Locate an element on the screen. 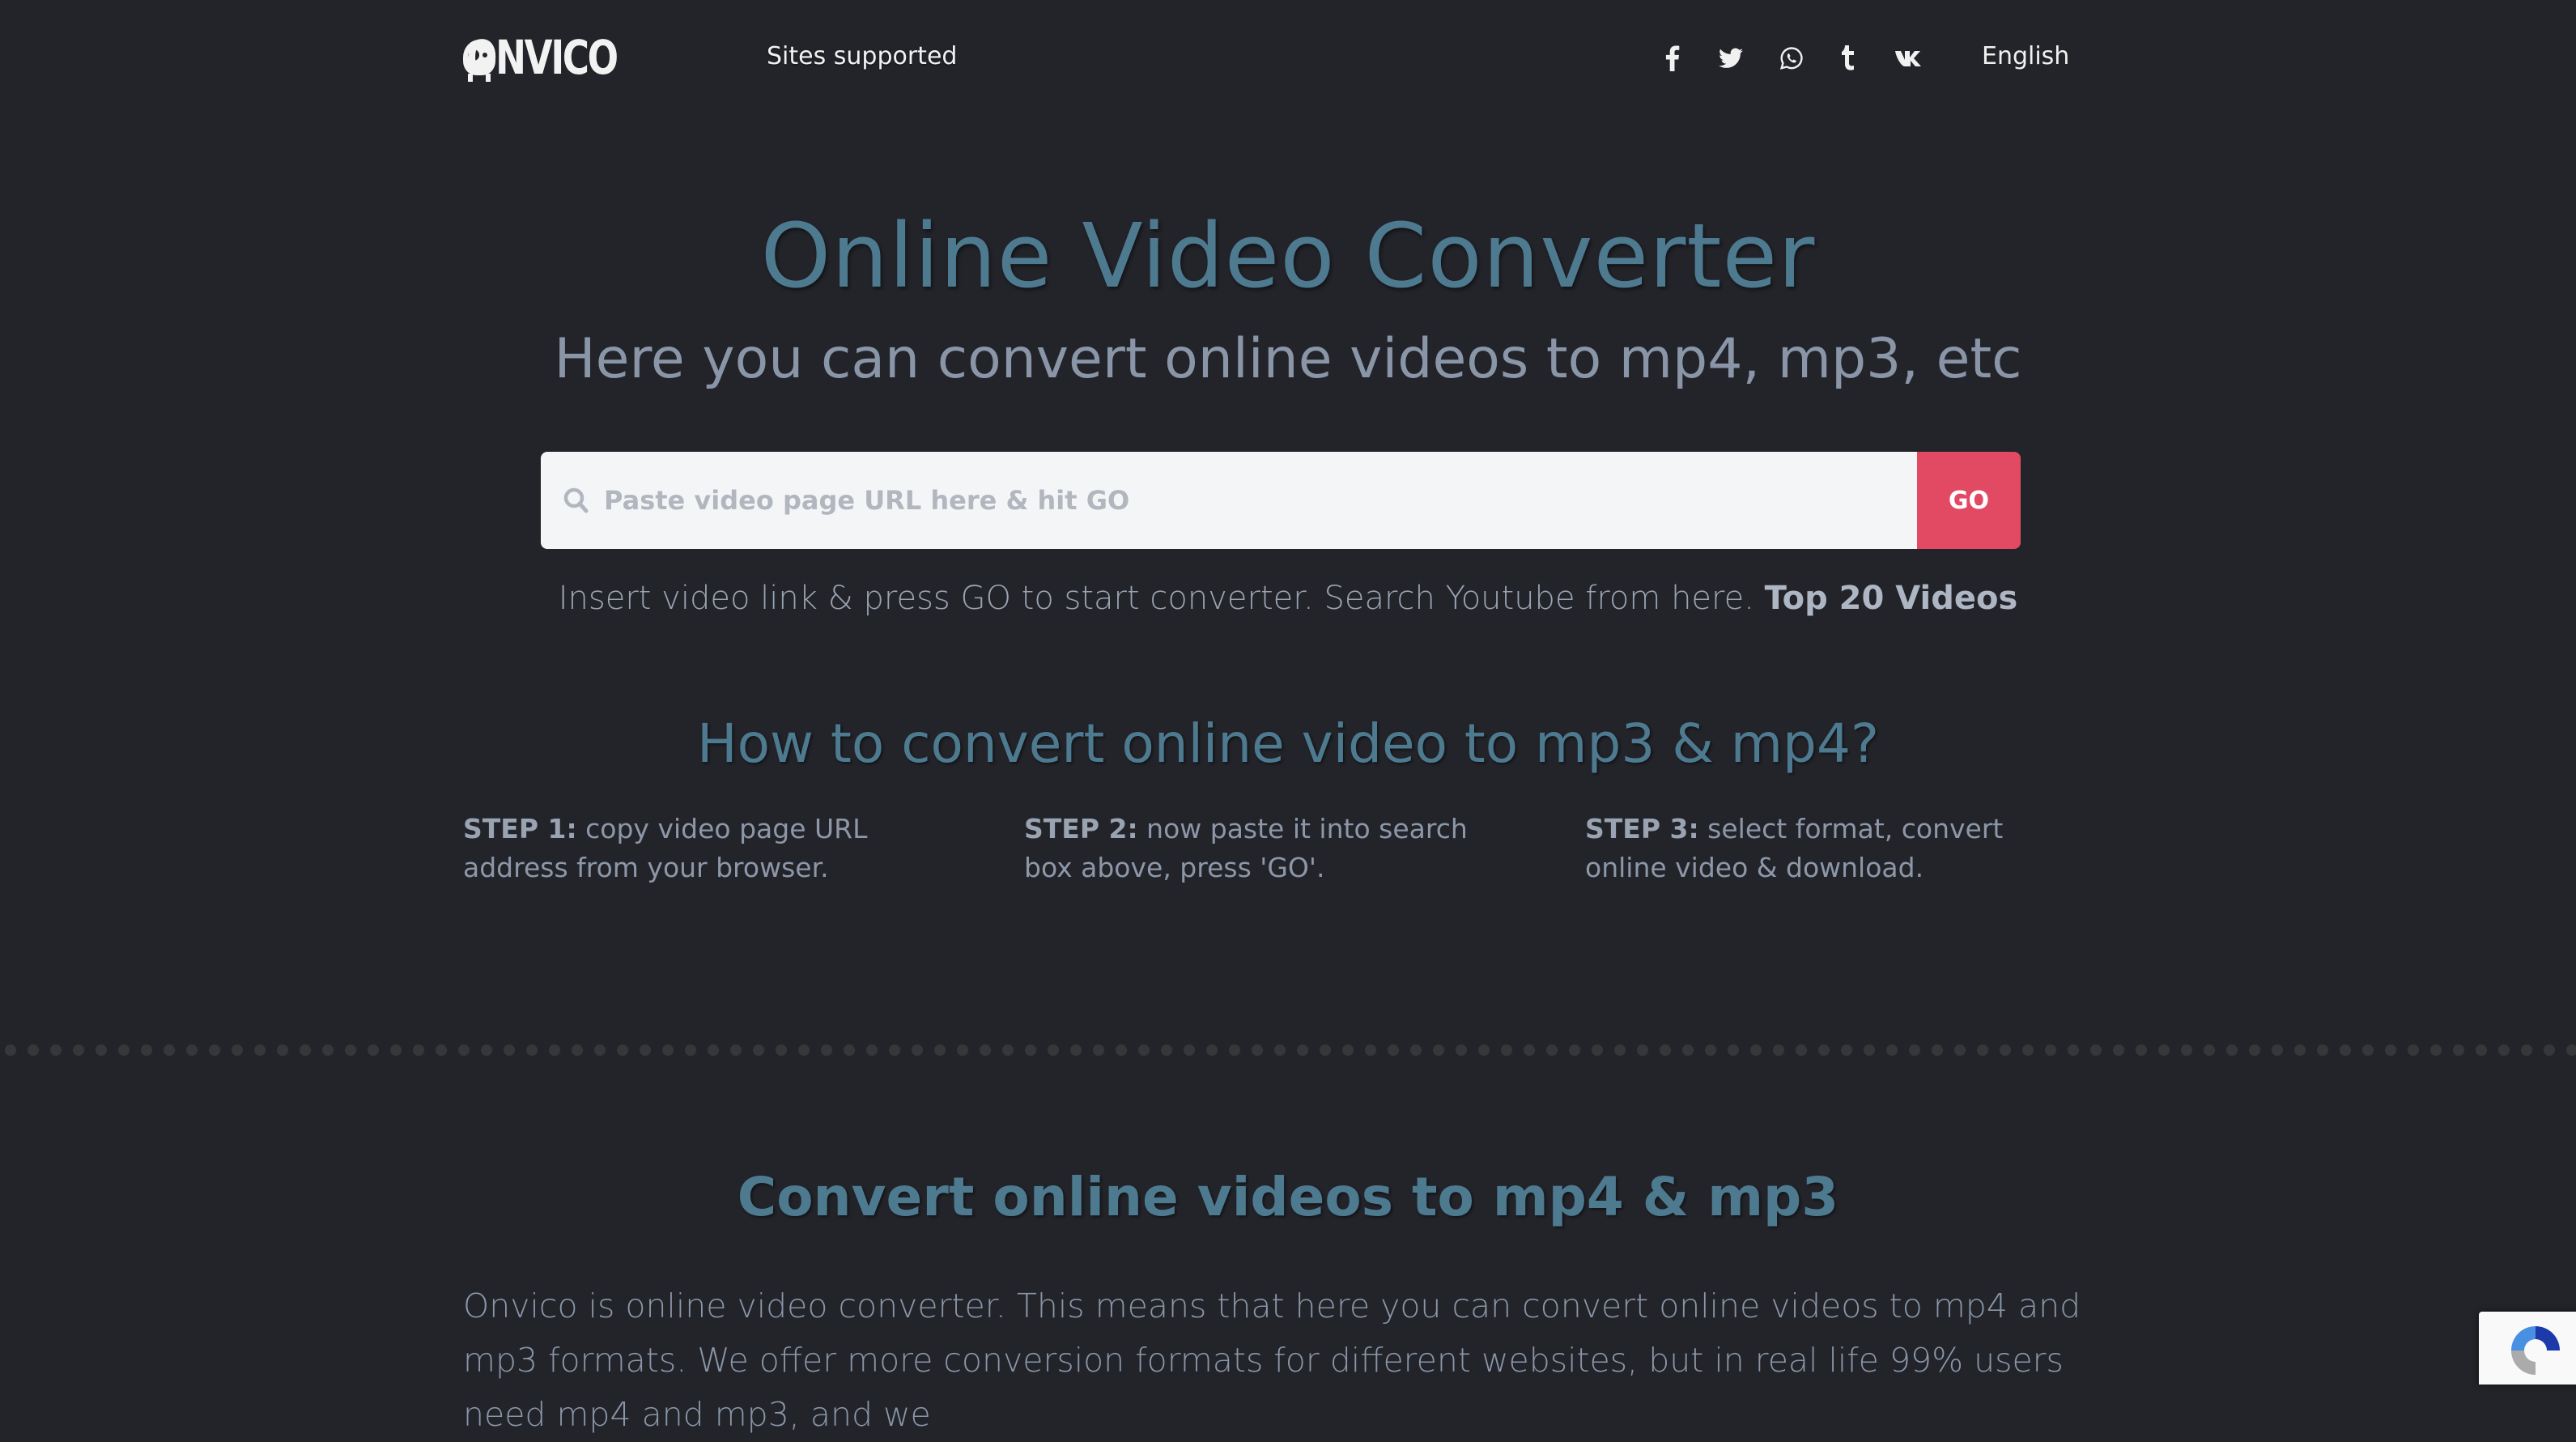 This screenshot has height=1442, width=2576. whatsapp-share-link is located at coordinates (1792, 58).